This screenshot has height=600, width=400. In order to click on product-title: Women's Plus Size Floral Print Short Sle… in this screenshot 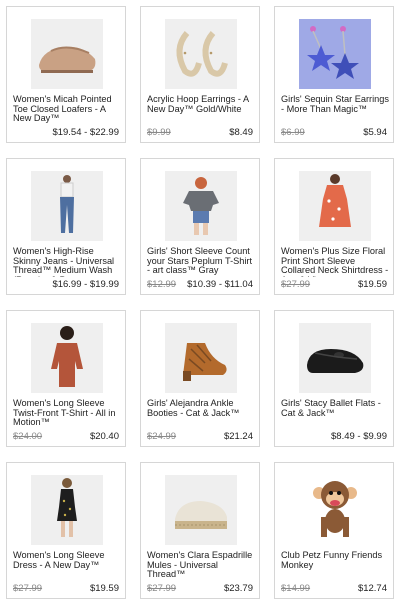, I will do `click(335, 262)`.